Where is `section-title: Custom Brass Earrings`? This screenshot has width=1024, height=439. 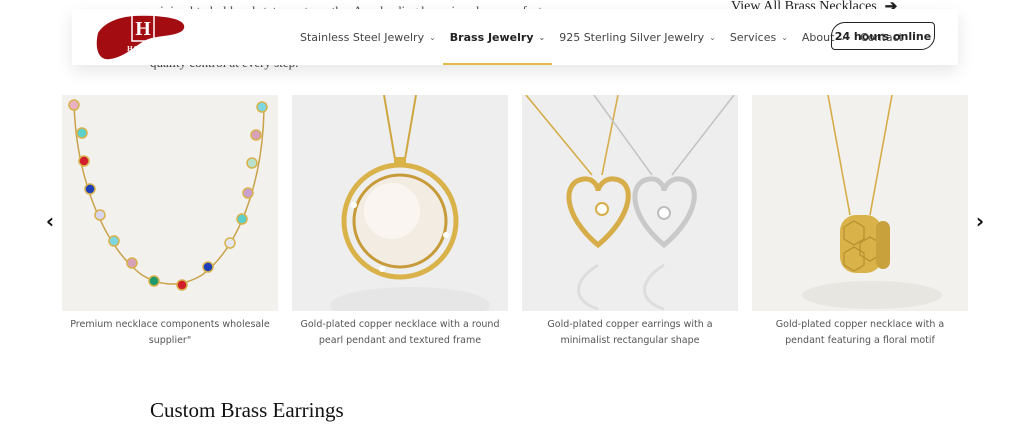 section-title: Custom Brass Earrings is located at coordinates (247, 410).